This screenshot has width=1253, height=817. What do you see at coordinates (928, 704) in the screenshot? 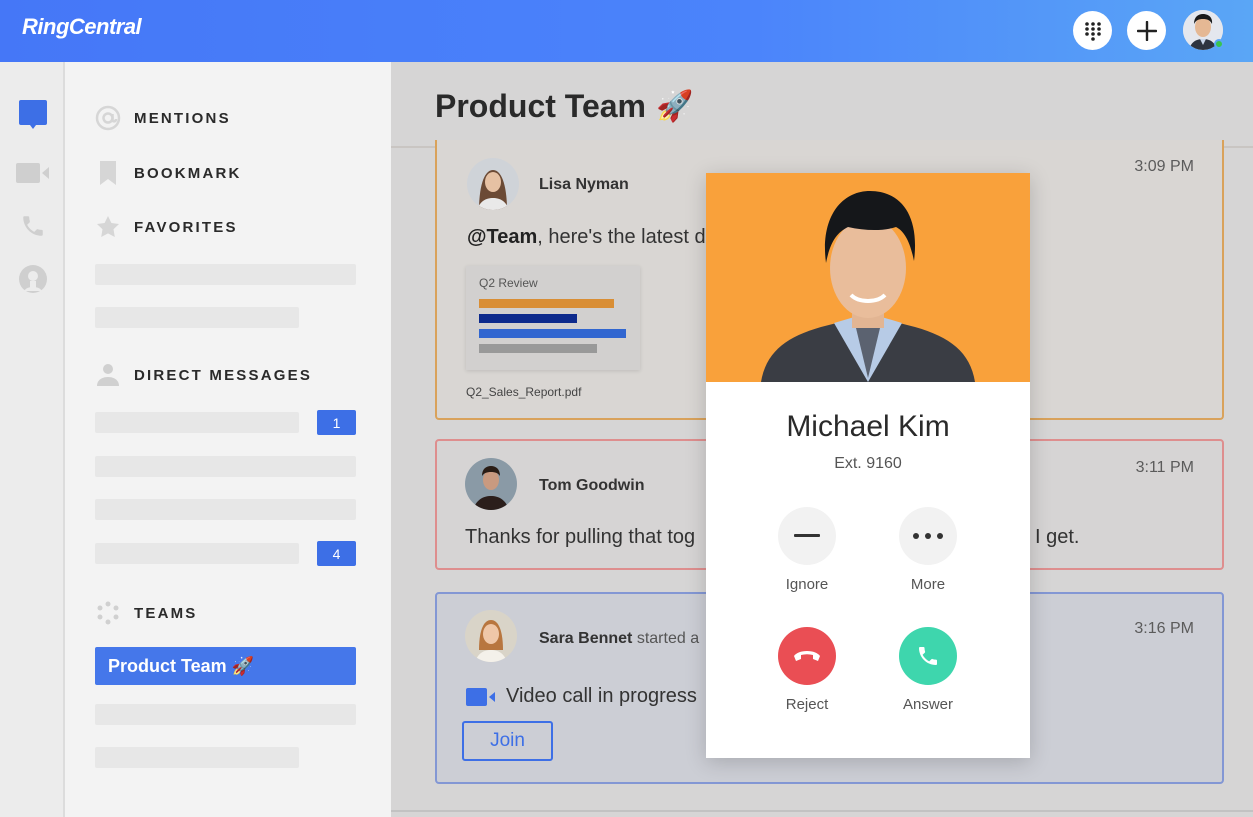
I see `answer-label: Answer` at bounding box center [928, 704].